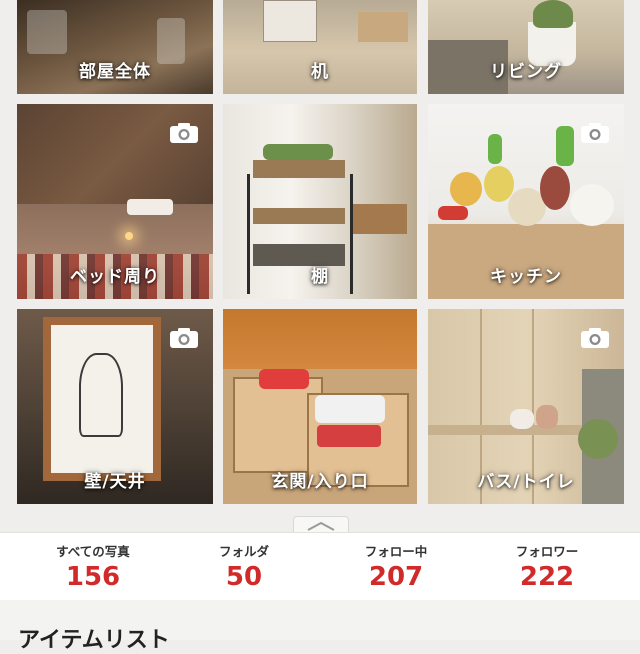 The width and height of the screenshot is (640, 654). I want to click on folder-label: 机, so click(320, 72).